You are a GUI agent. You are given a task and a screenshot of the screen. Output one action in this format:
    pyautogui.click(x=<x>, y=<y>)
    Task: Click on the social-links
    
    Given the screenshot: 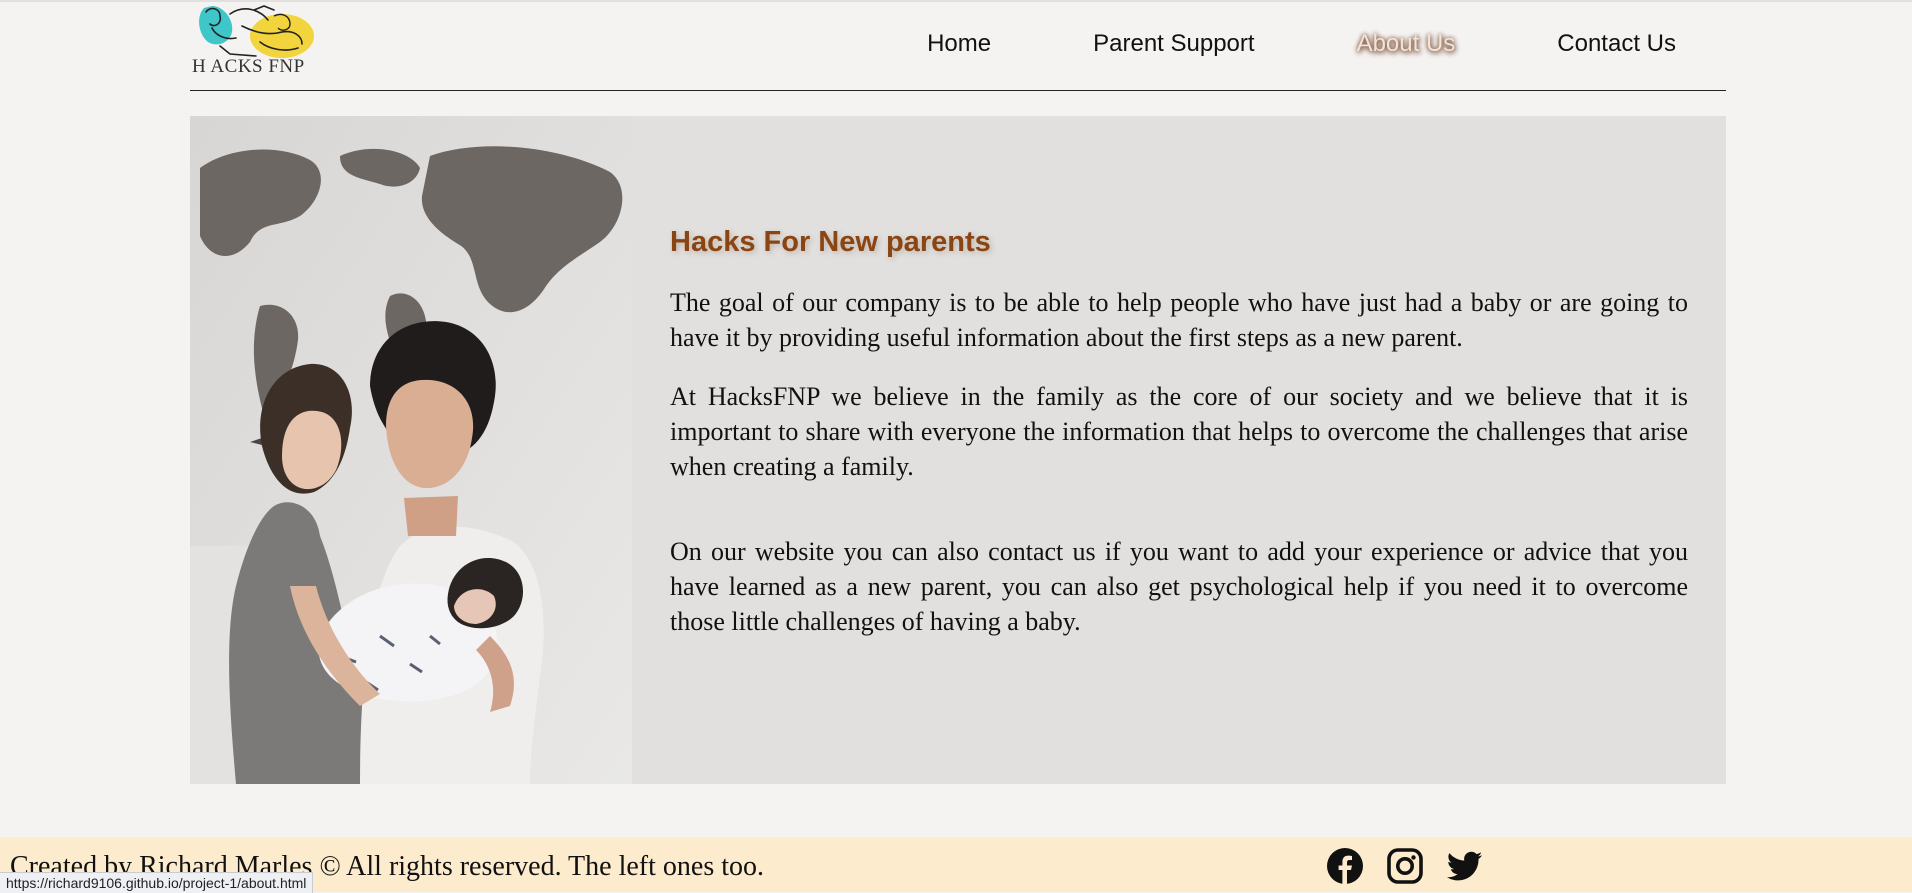 What is the action you would take?
    pyautogui.click(x=1405, y=866)
    